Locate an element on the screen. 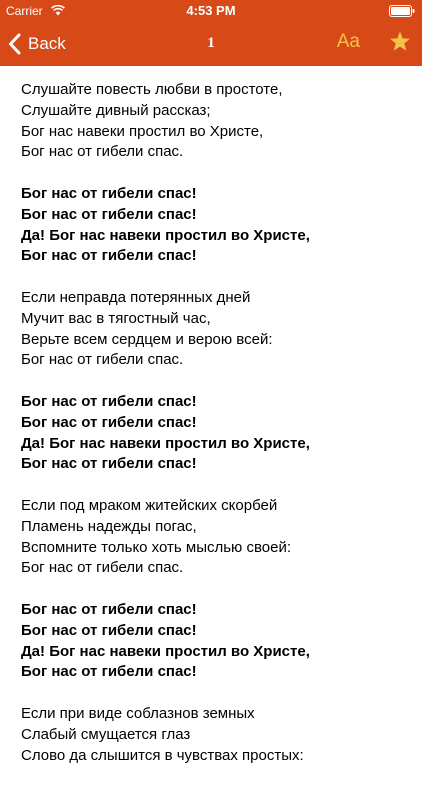 This screenshot has width=422, height=787. lyric-line: Слабый смущается глаз is located at coordinates (106, 734).